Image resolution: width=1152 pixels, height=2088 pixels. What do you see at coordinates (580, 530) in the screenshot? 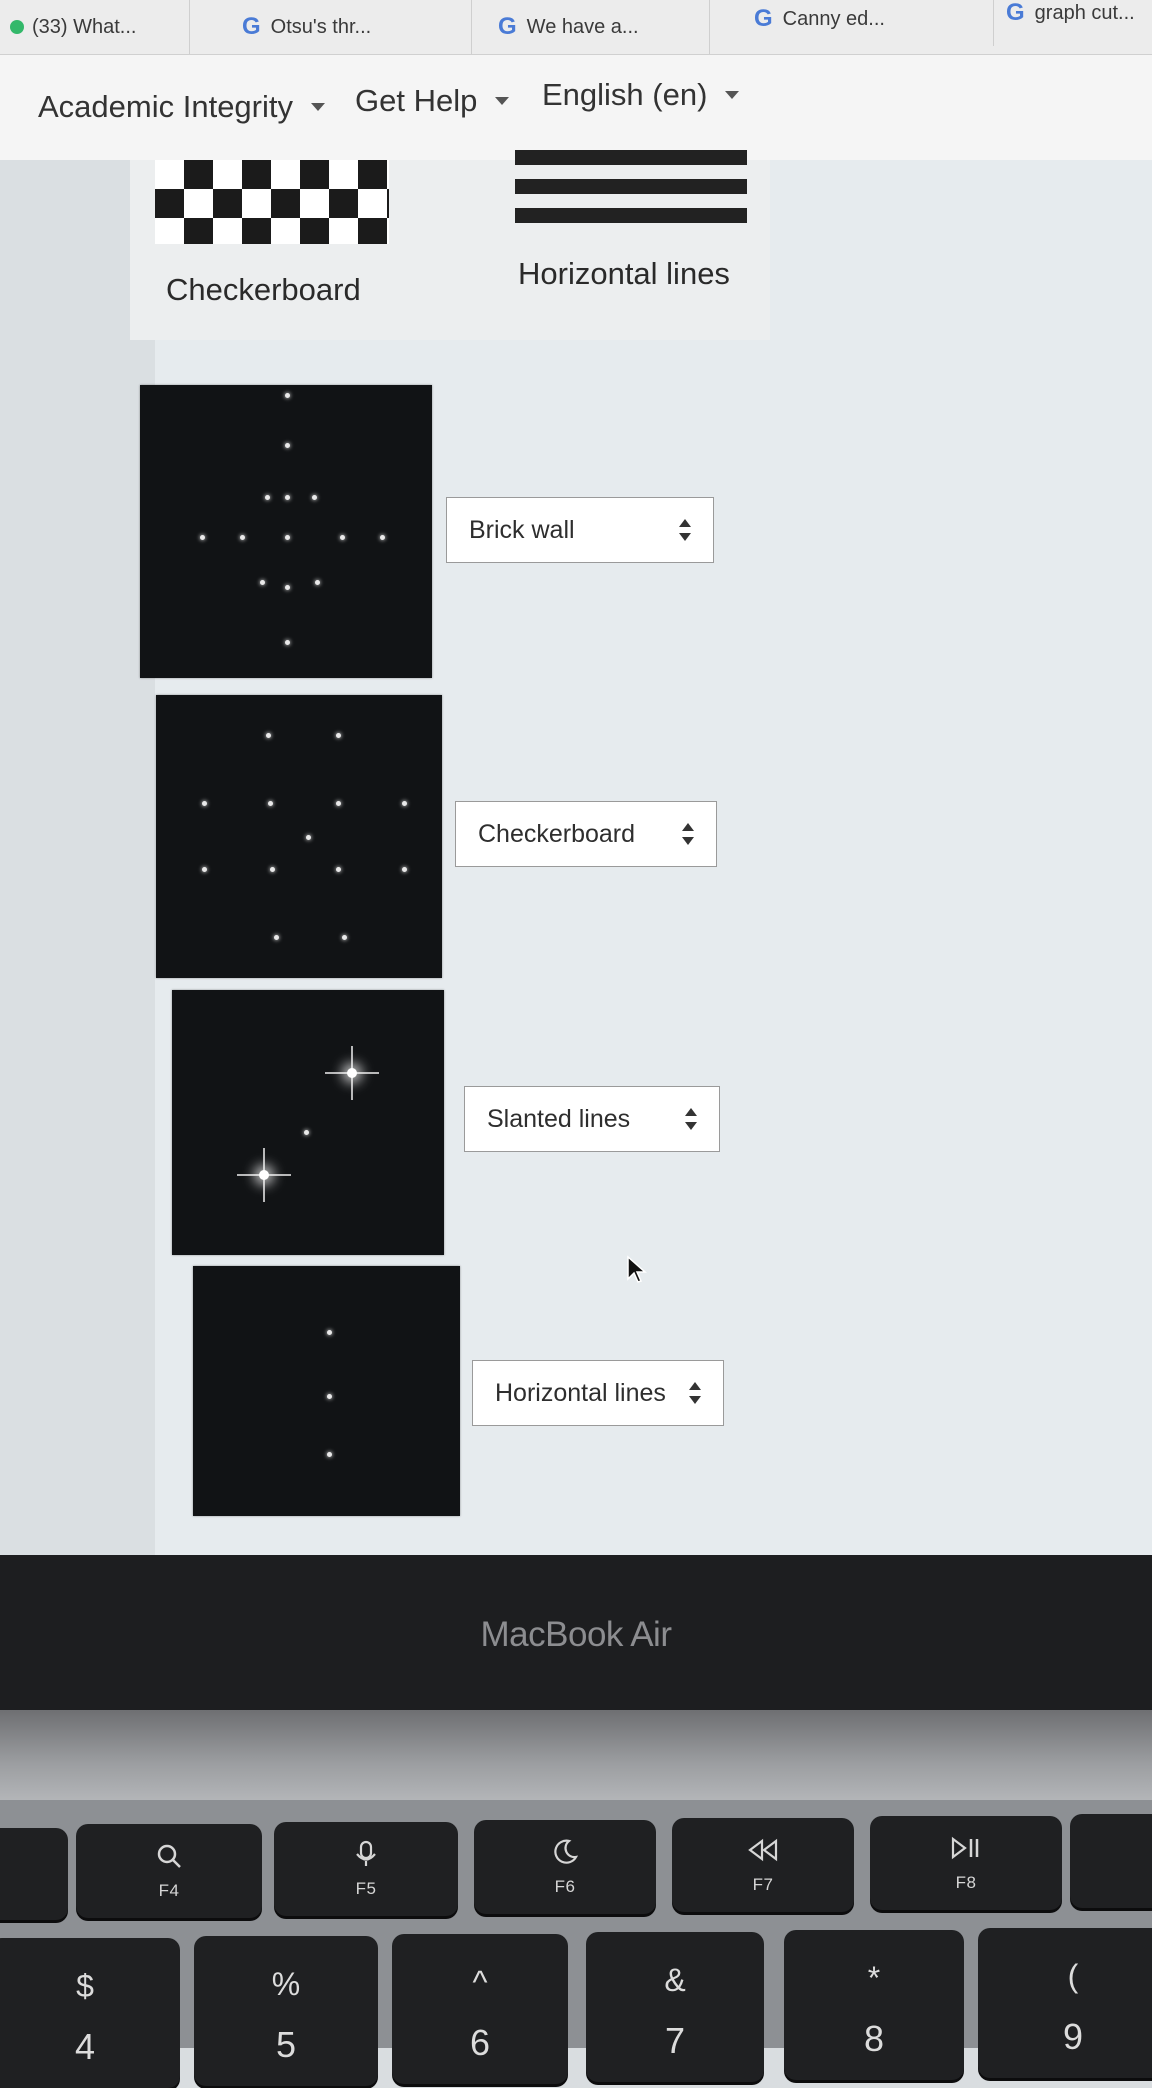
I see `answer-select-1: Brick wall` at bounding box center [580, 530].